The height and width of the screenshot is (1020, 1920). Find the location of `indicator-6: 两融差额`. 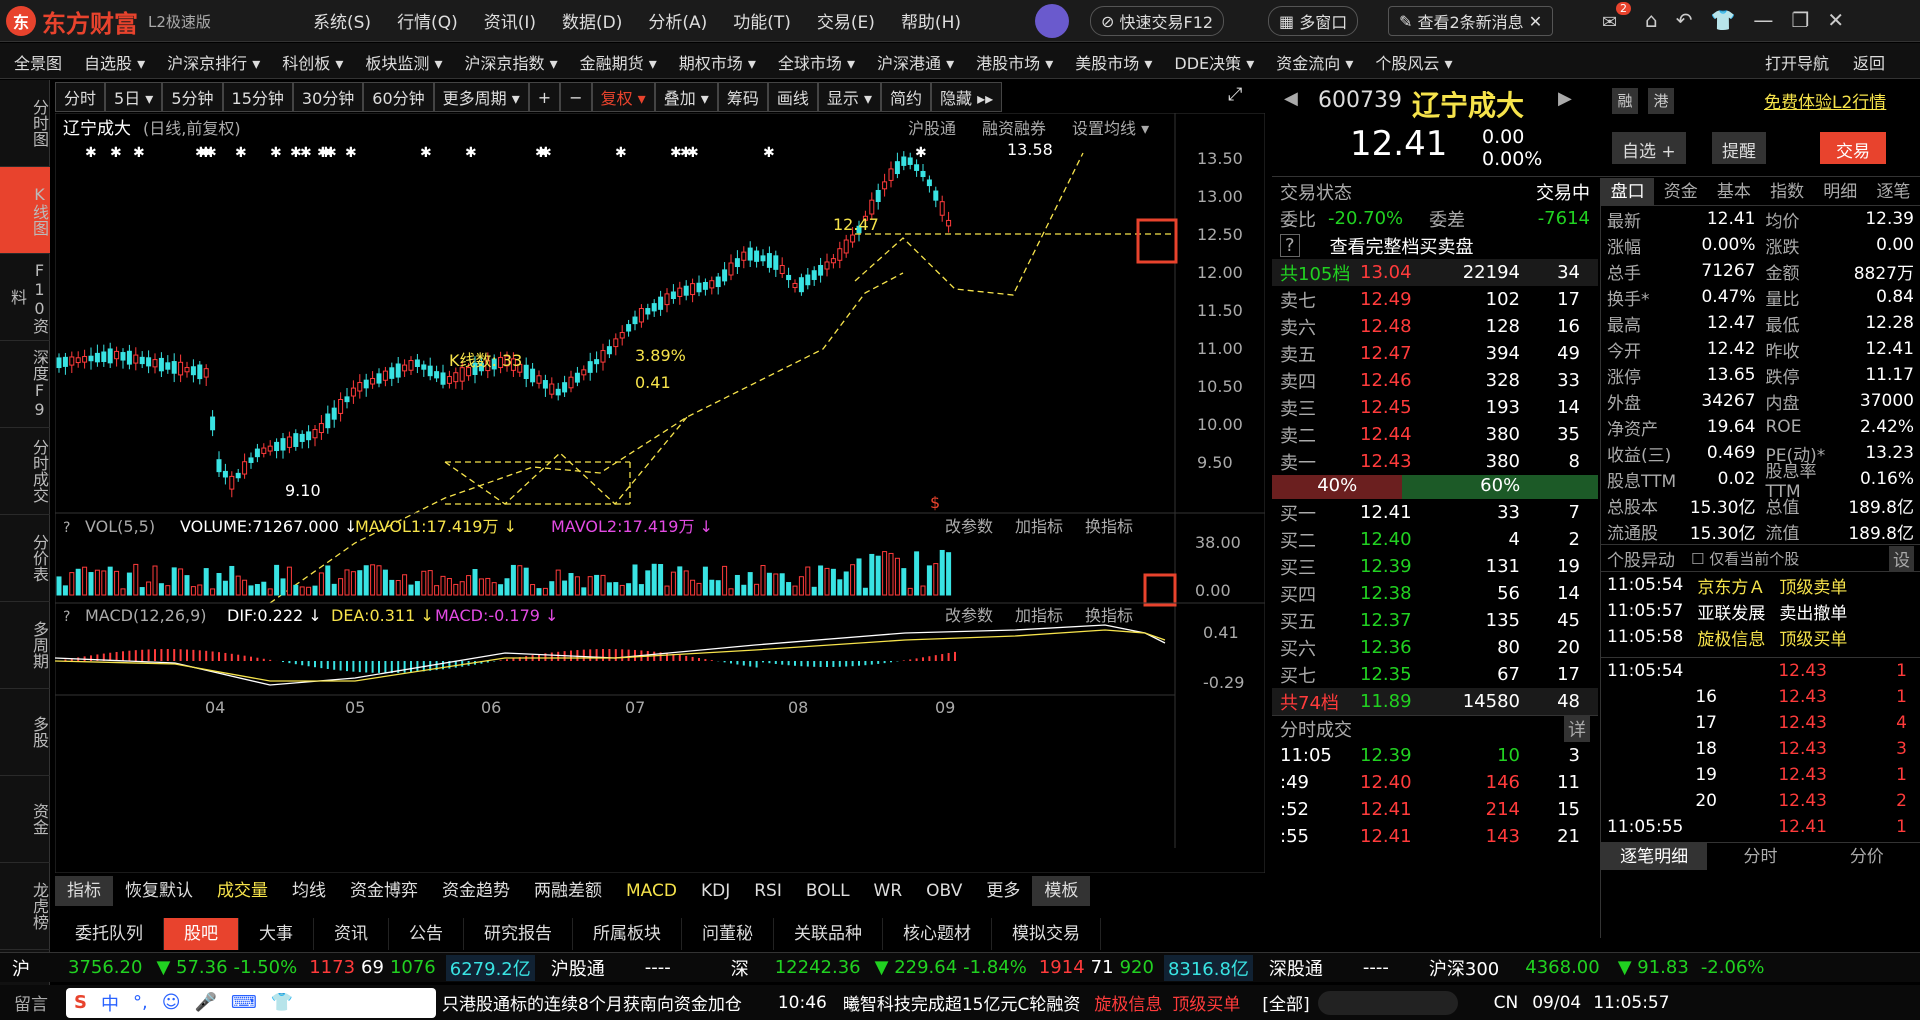

indicator-6: 两融差额 is located at coordinates (568, 891).